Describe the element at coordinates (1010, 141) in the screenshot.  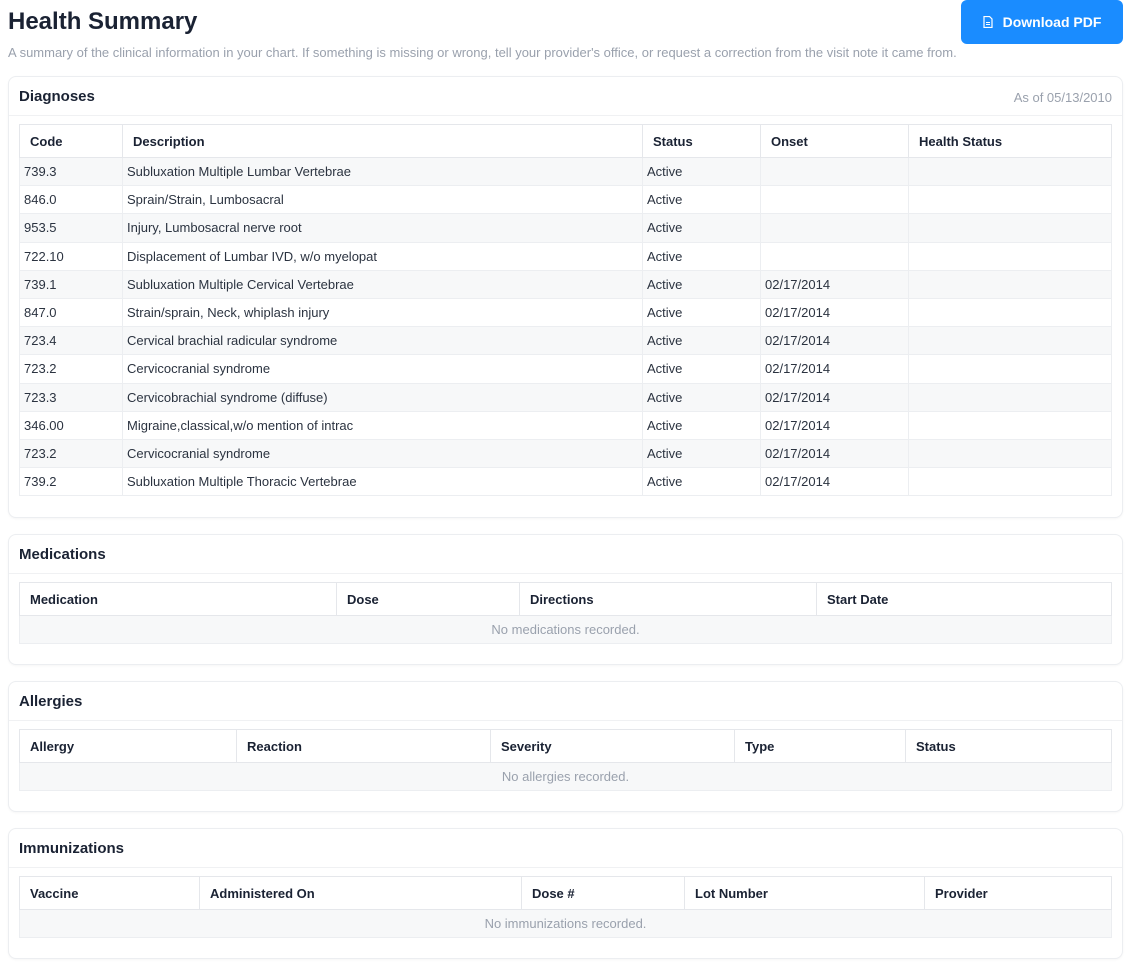
I see `column-header: Health Status` at that location.